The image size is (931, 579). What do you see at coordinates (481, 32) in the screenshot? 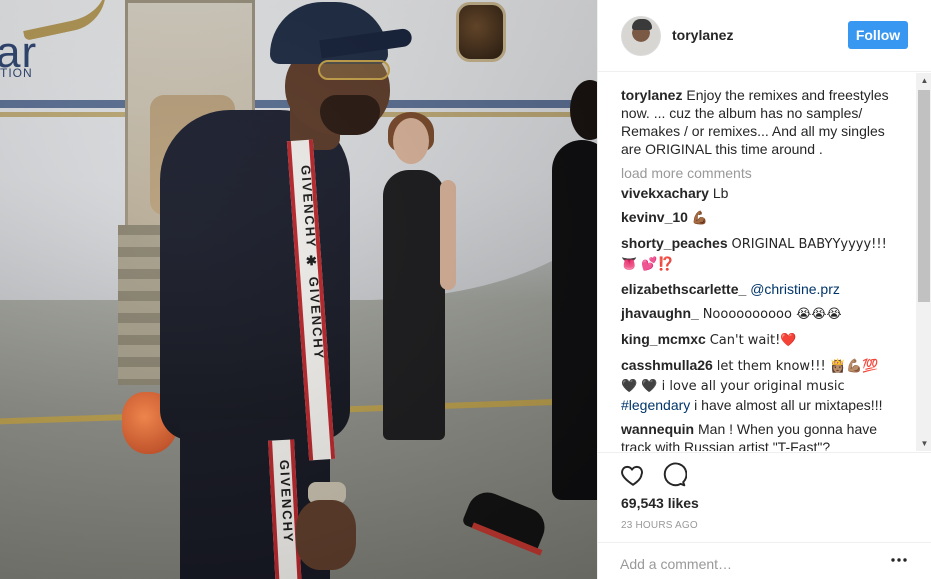
I see `plane-window` at bounding box center [481, 32].